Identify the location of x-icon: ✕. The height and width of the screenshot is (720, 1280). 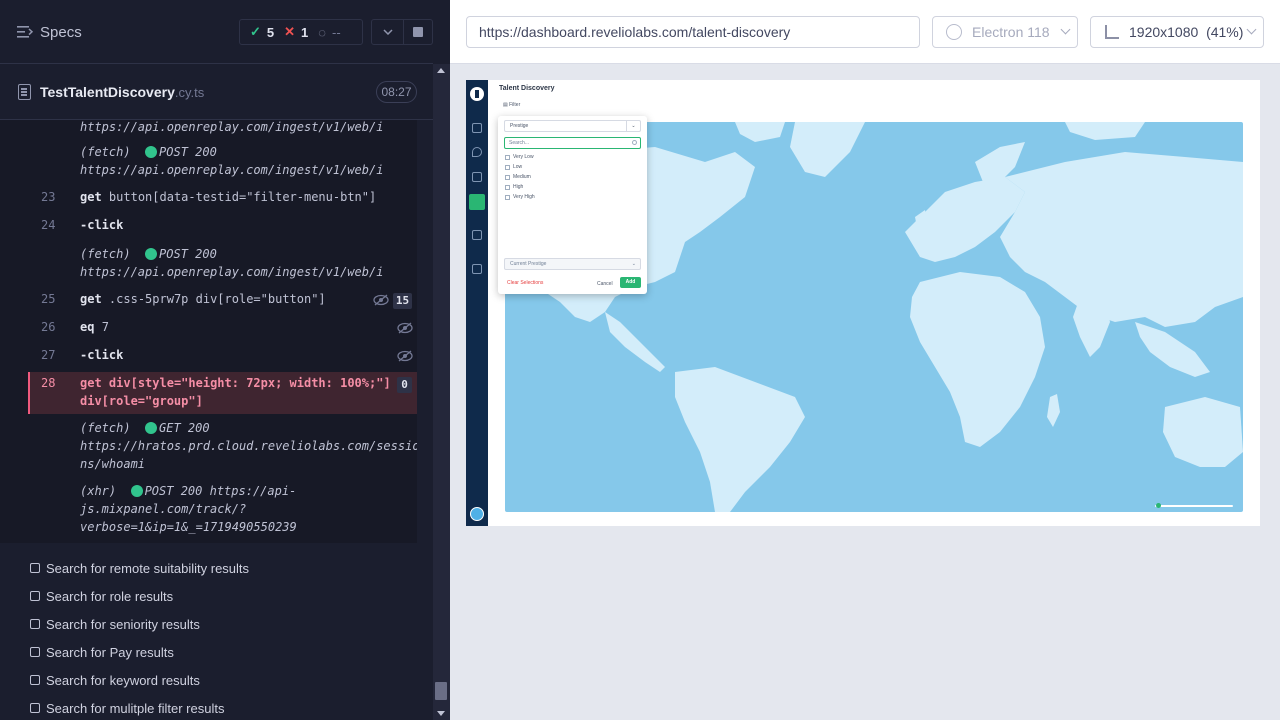
(290, 31).